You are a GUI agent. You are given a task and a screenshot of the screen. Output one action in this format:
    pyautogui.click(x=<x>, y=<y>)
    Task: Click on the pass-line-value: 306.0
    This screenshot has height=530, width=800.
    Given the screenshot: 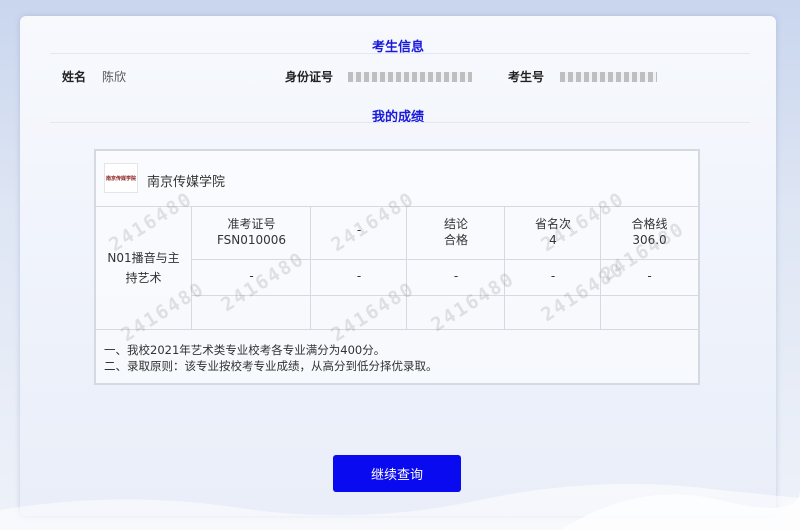 What is the action you would take?
    pyautogui.click(x=649, y=240)
    